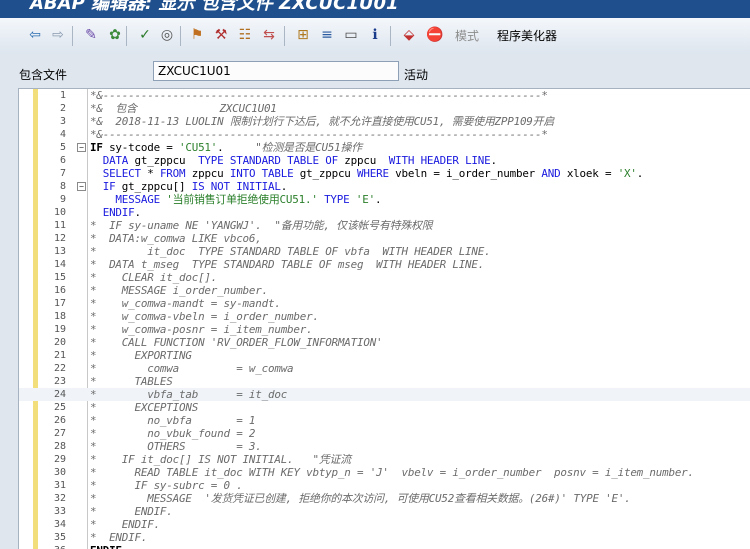 The height and width of the screenshot is (549, 750). What do you see at coordinates (351, 35) in the screenshot?
I see `window-icon: ▭` at bounding box center [351, 35].